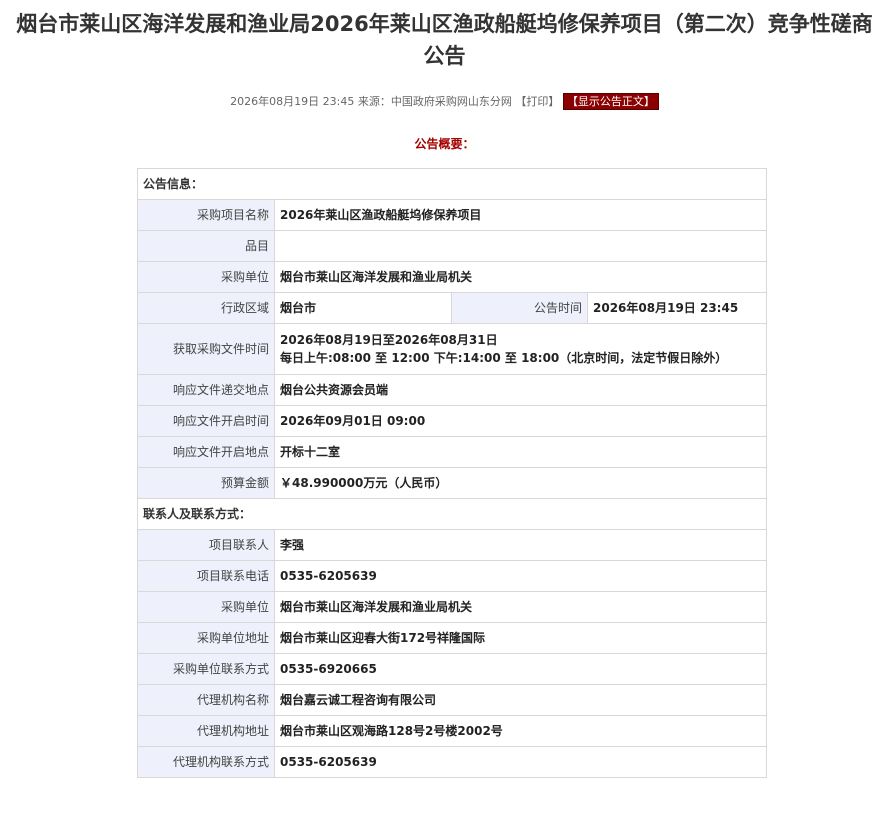 The height and width of the screenshot is (828, 889). What do you see at coordinates (206, 483) in the screenshot?
I see `field-label: 预算金额` at bounding box center [206, 483].